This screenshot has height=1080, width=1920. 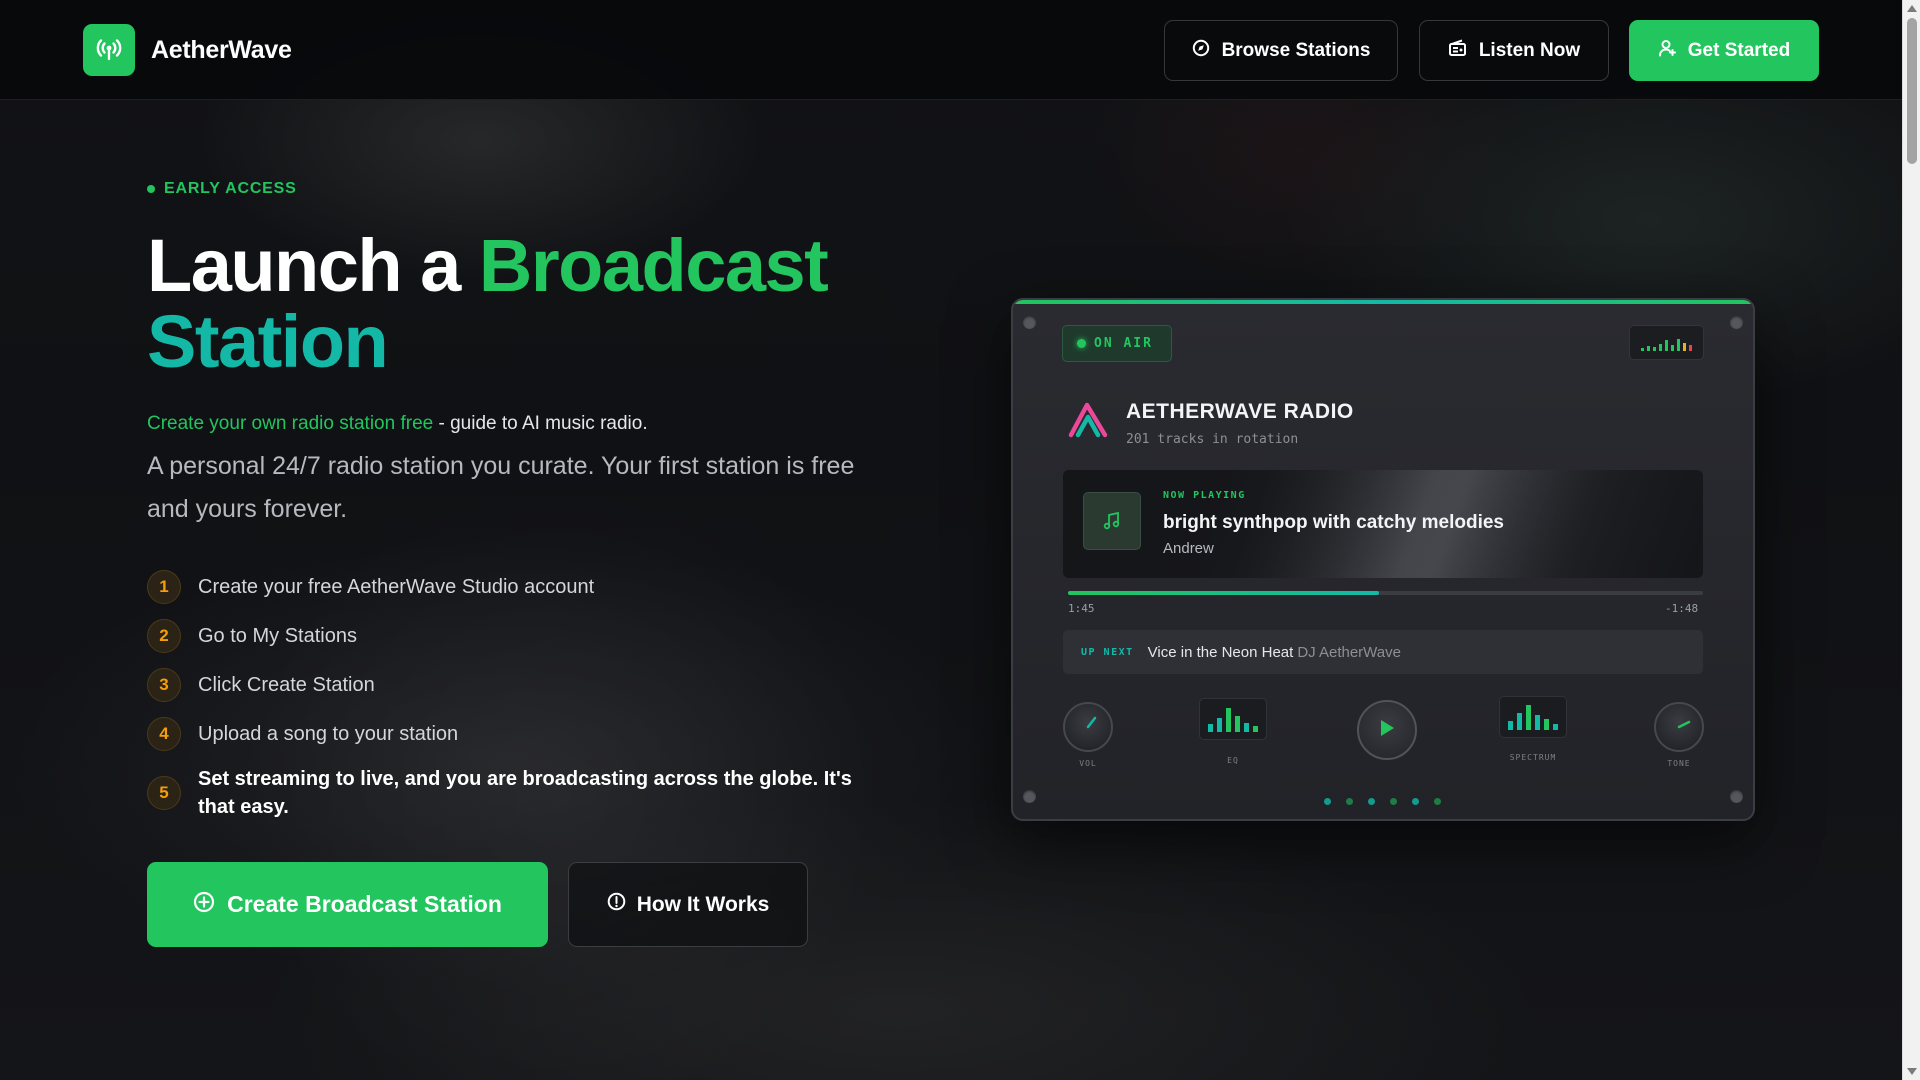 I want to click on how-it-works-label: How It Works, so click(x=703, y=904).